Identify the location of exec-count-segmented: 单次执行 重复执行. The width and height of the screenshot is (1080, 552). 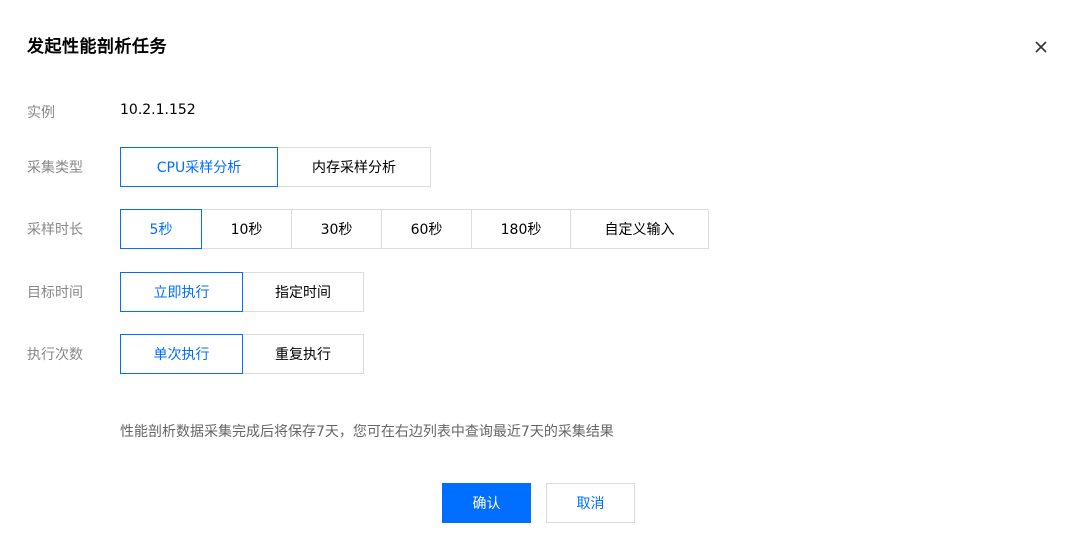
(242, 354).